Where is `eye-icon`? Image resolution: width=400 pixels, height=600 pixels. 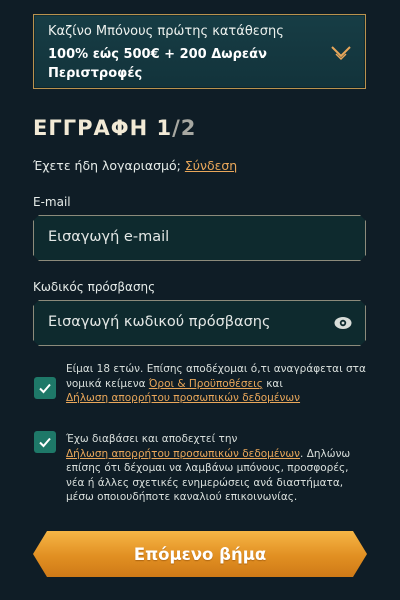 eye-icon is located at coordinates (343, 323).